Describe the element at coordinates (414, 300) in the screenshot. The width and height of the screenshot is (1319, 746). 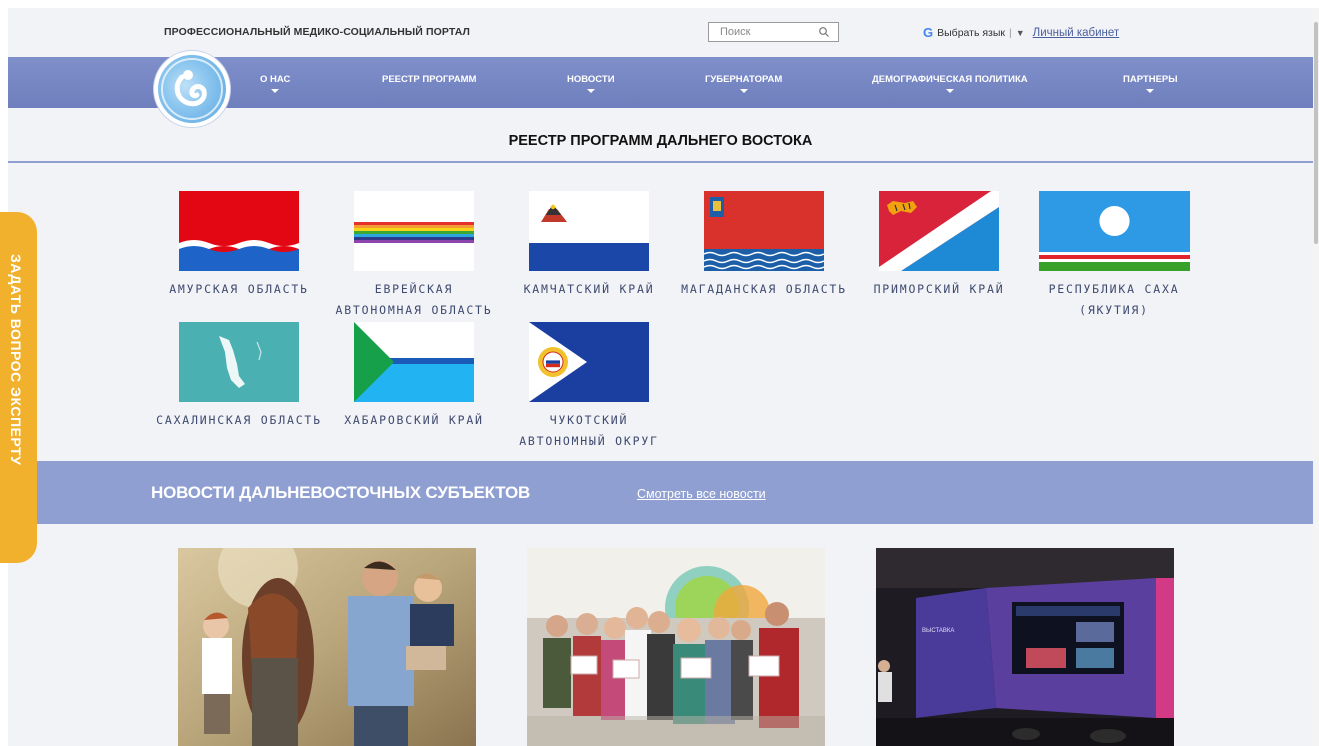
I see `region-name: ЕВРЕЙСКАЯ АВТОНОМНАЯ ОБЛАСТЬ` at that location.